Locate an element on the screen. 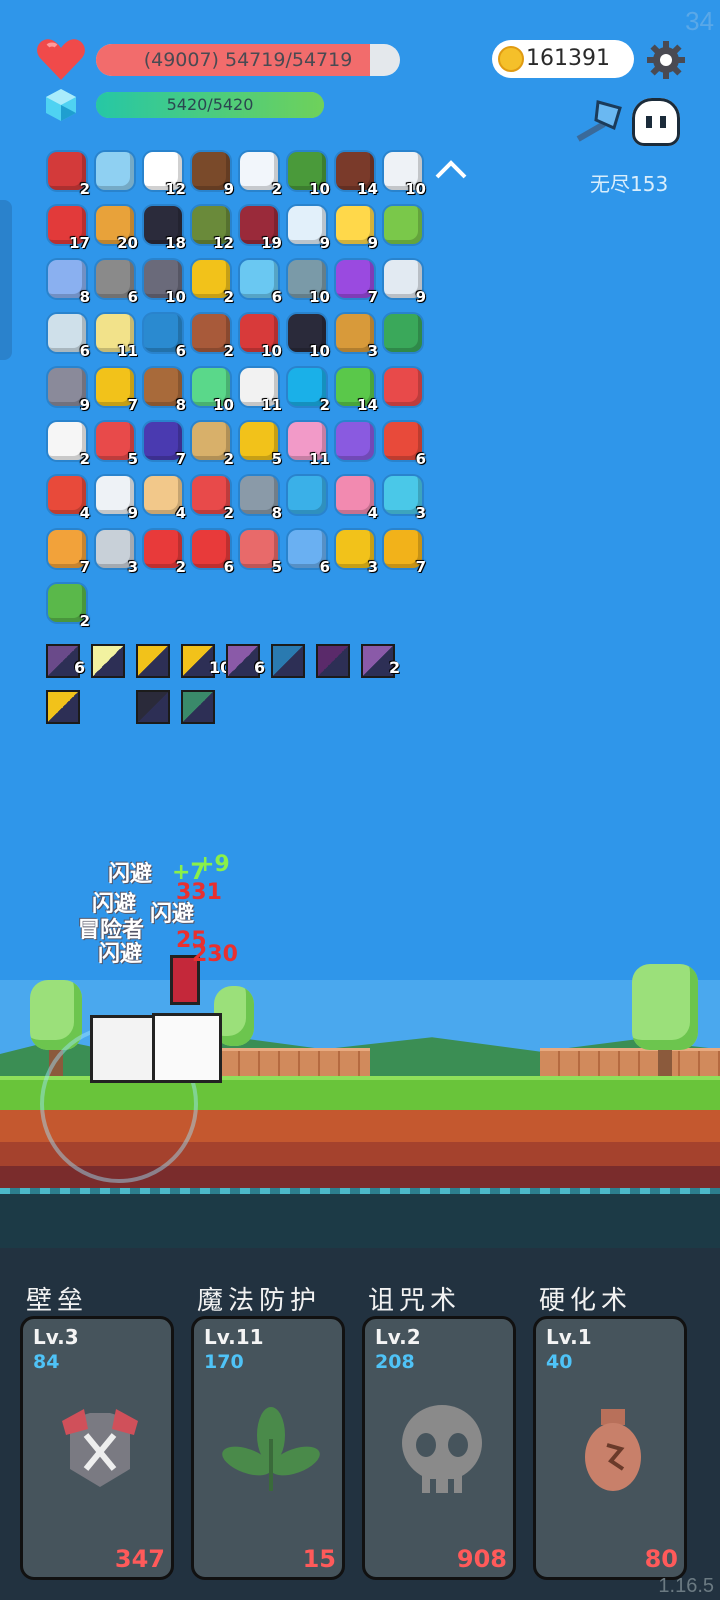  skill-slot: 2 is located at coordinates (381, 665).